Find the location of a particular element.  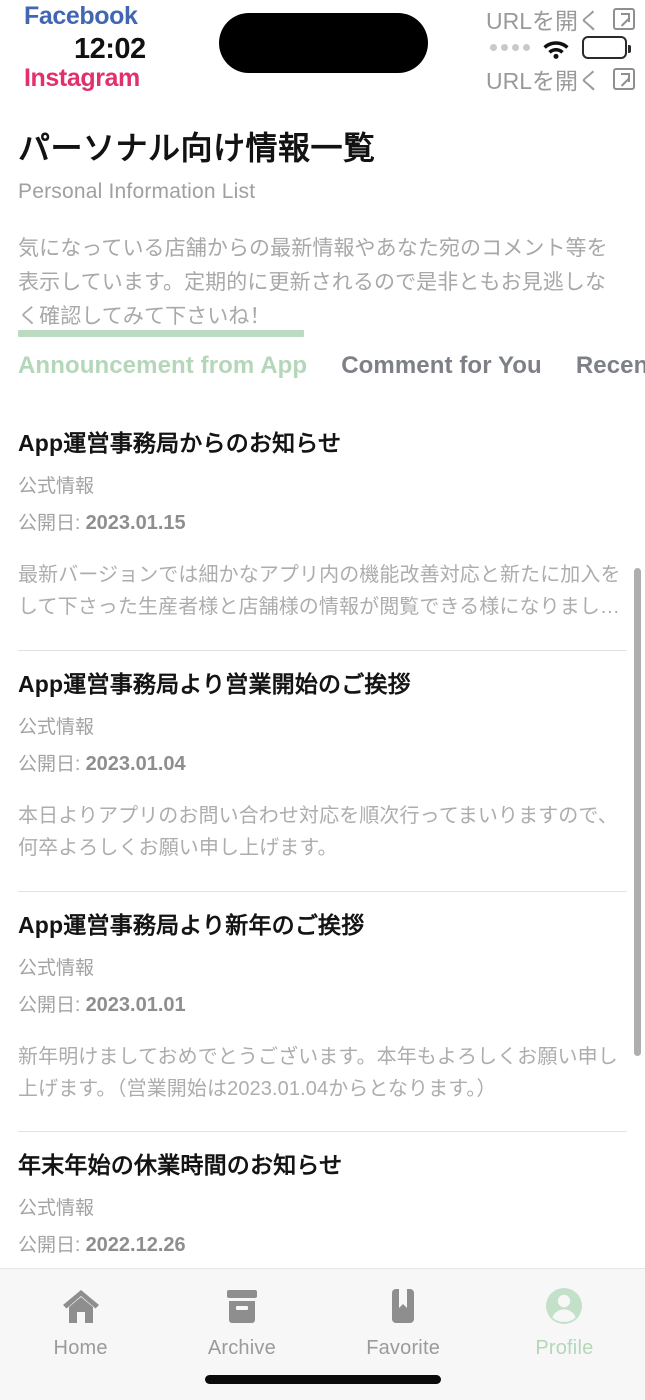

home-indicator is located at coordinates (322, 1379).